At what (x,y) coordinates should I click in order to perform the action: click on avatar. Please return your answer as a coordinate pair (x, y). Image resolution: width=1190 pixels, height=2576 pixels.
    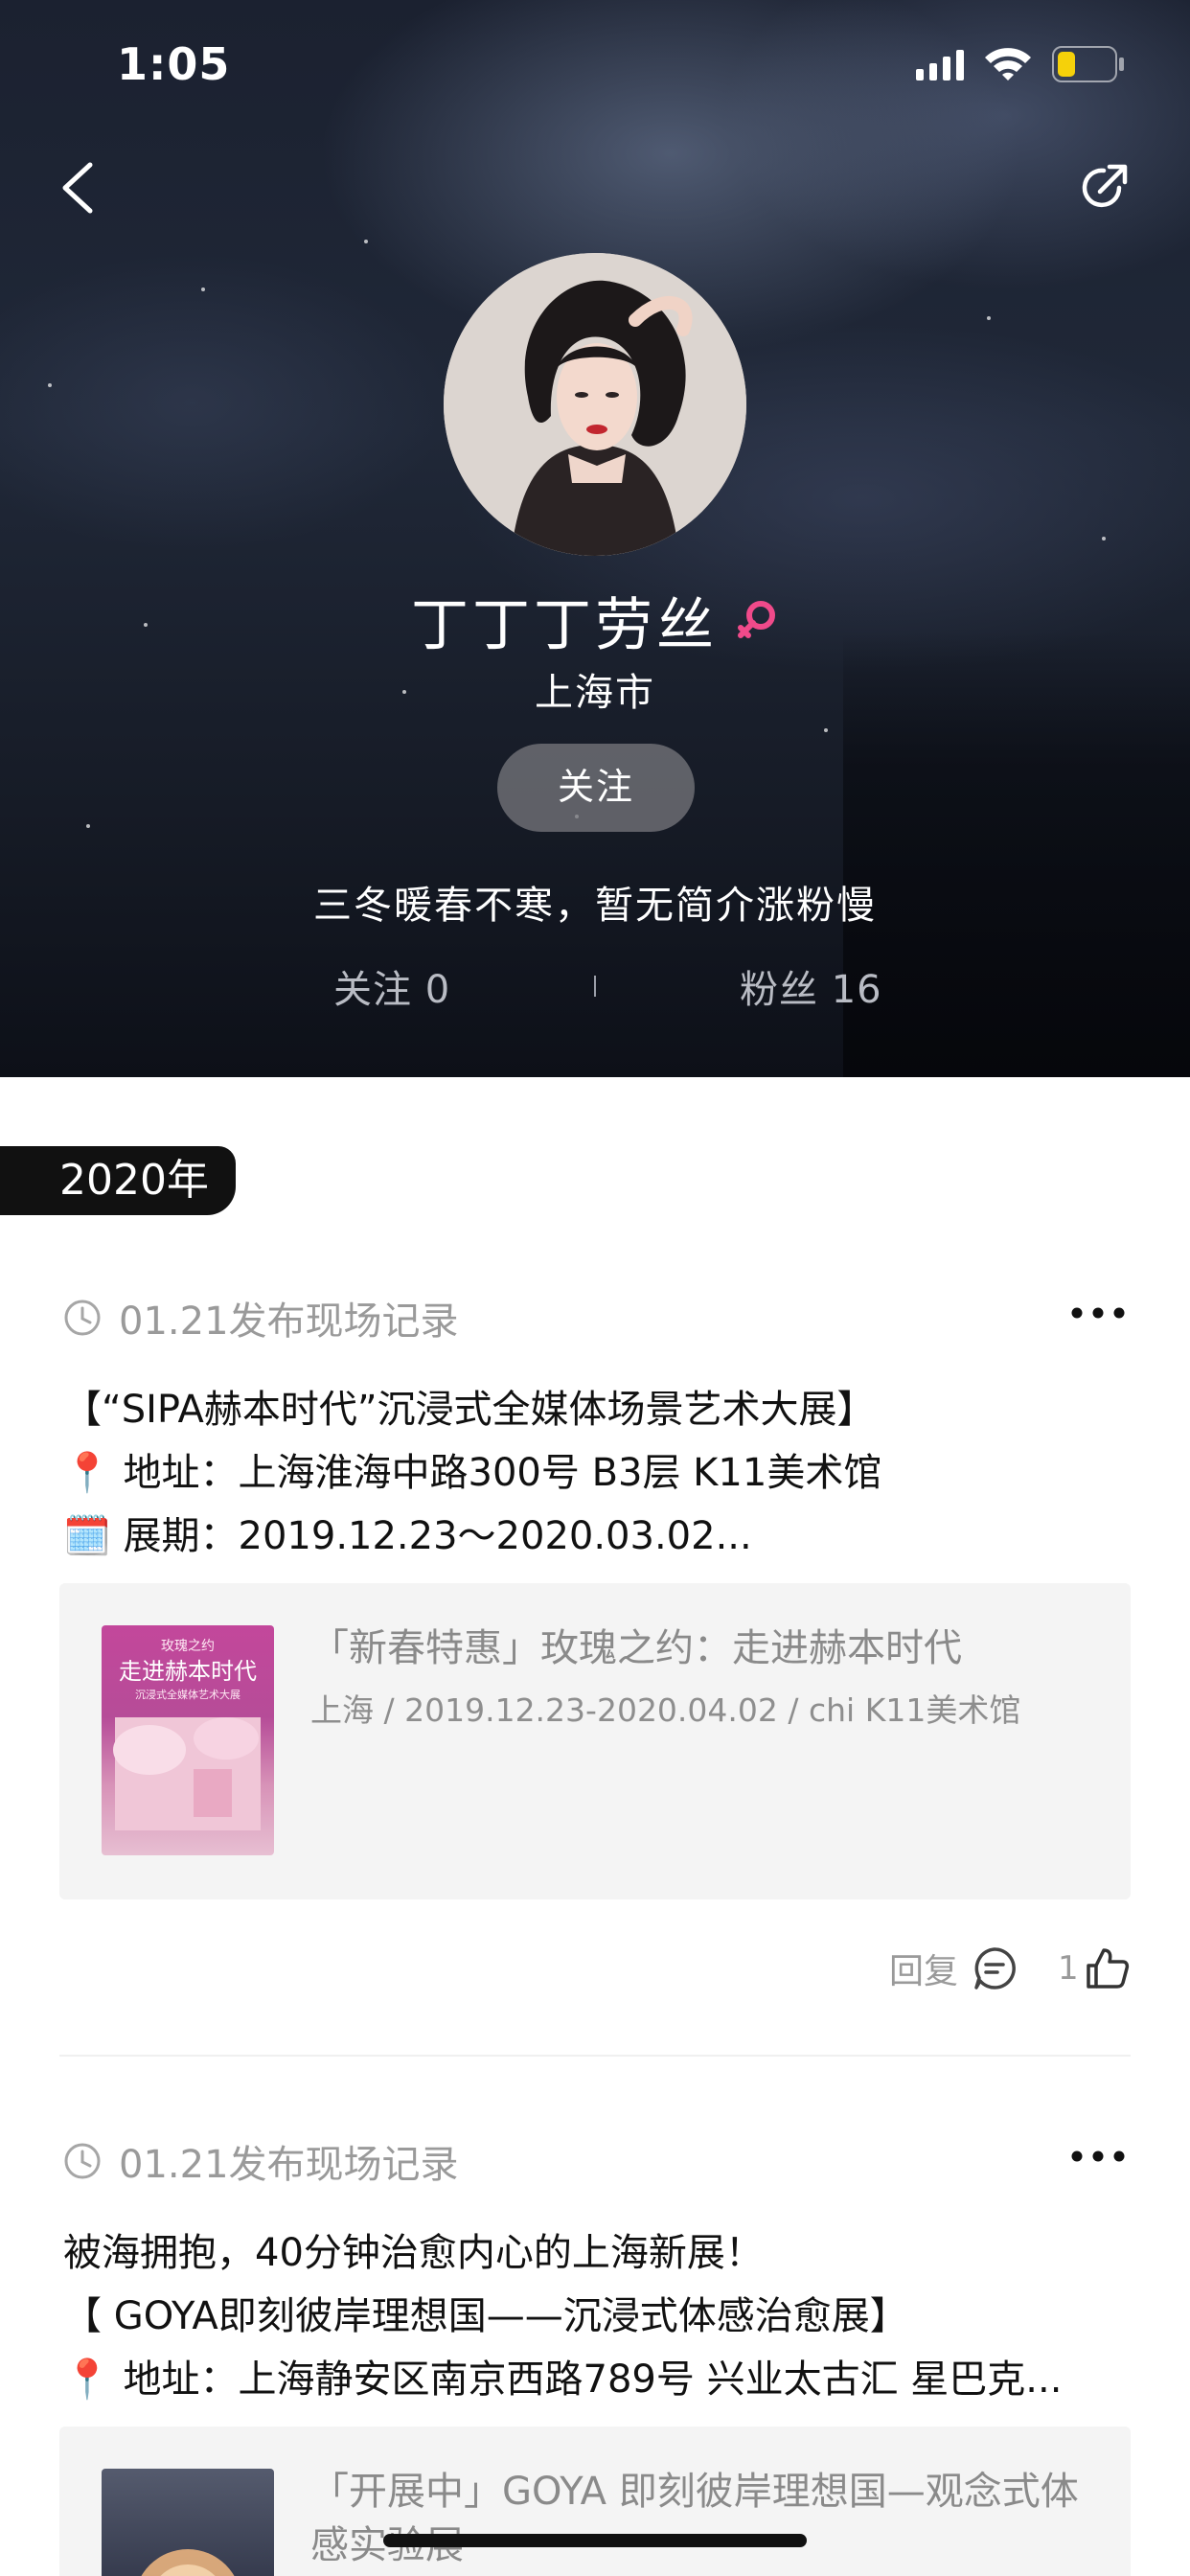
    Looking at the image, I should click on (595, 404).